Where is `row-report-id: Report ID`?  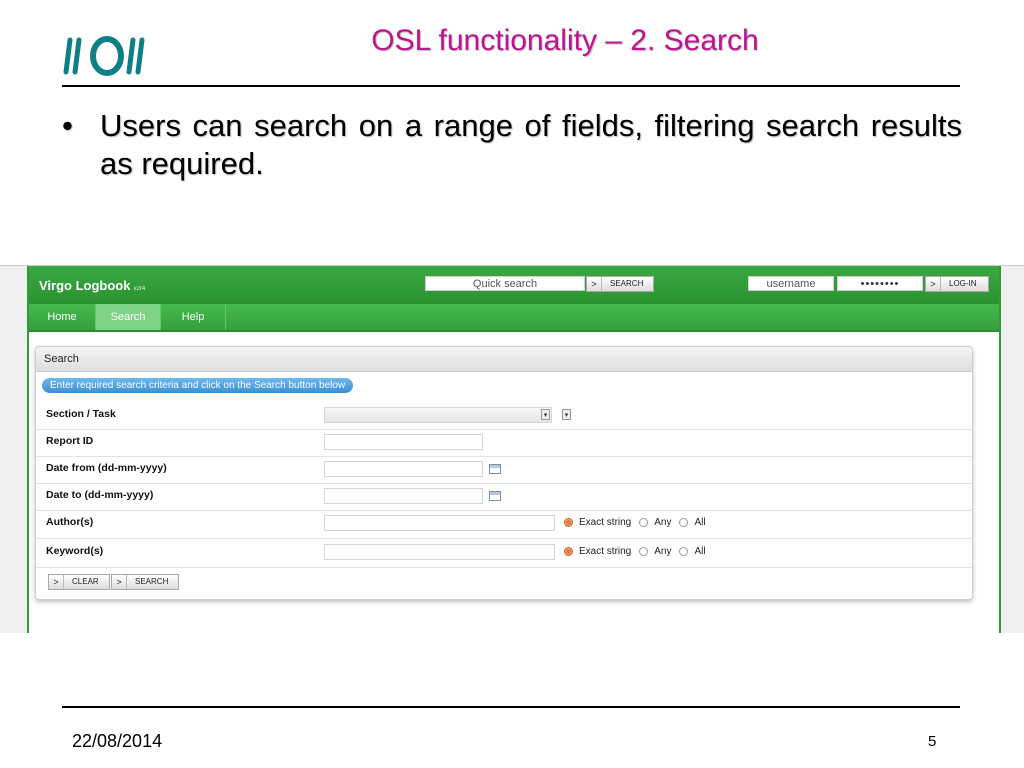
row-report-id: Report ID is located at coordinates (504, 443).